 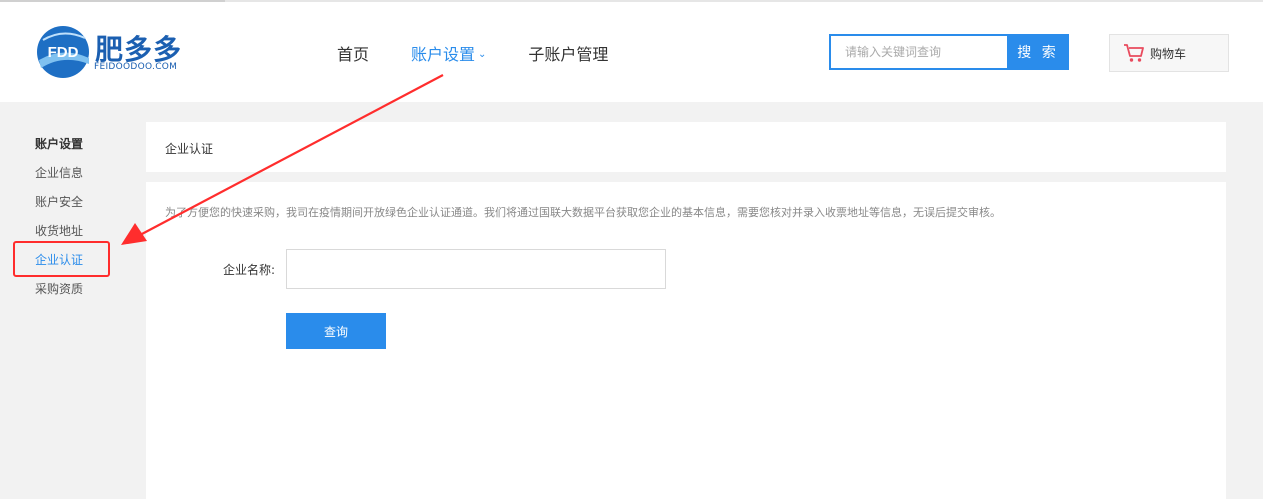 I want to click on chevron-down-icon: ⌄, so click(x=482, y=54).